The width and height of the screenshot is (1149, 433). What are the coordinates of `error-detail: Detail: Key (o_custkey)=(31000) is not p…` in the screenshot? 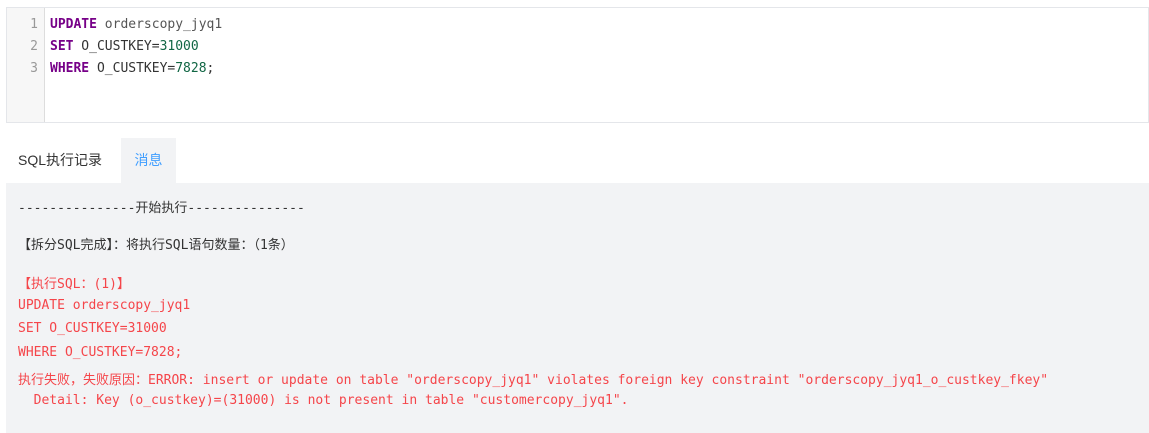 It's located at (323, 400).